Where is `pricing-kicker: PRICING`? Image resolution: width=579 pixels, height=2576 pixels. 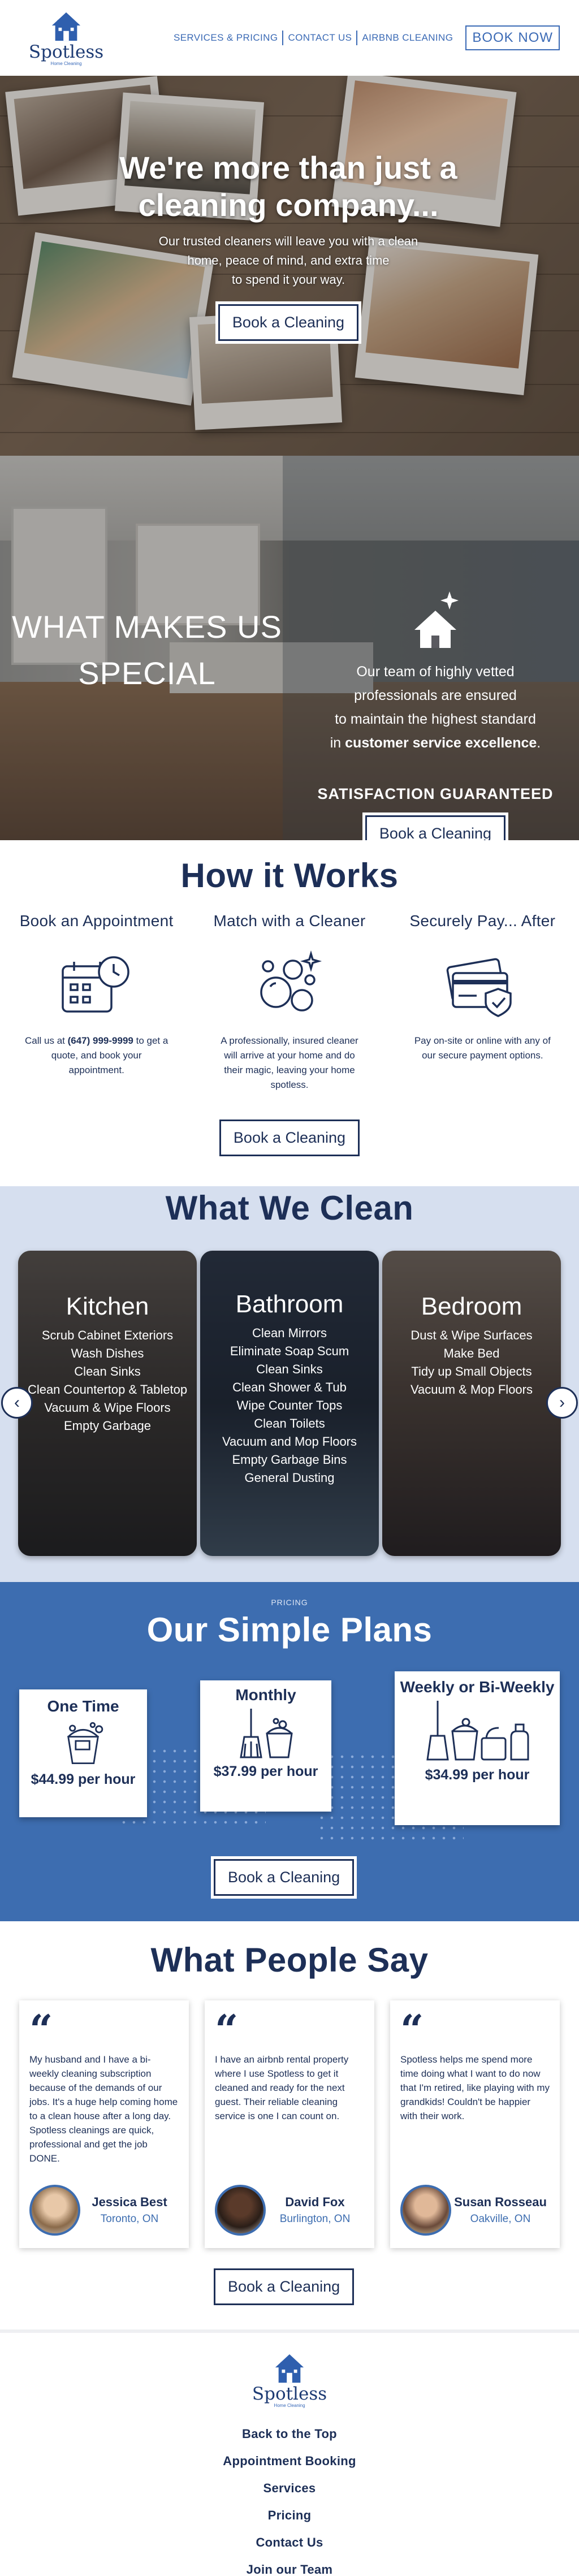
pricing-kicker: PRICING is located at coordinates (289, 1602).